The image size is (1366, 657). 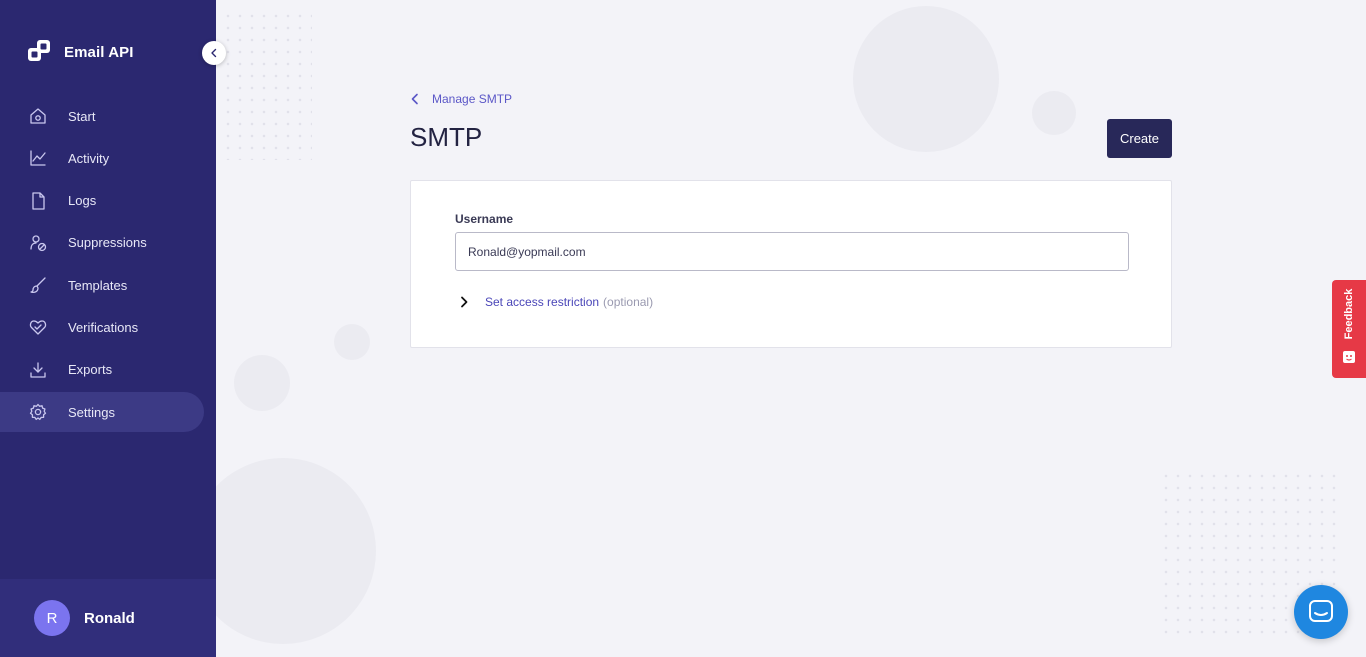 I want to click on decor-dots-top-left, so click(x=267, y=85).